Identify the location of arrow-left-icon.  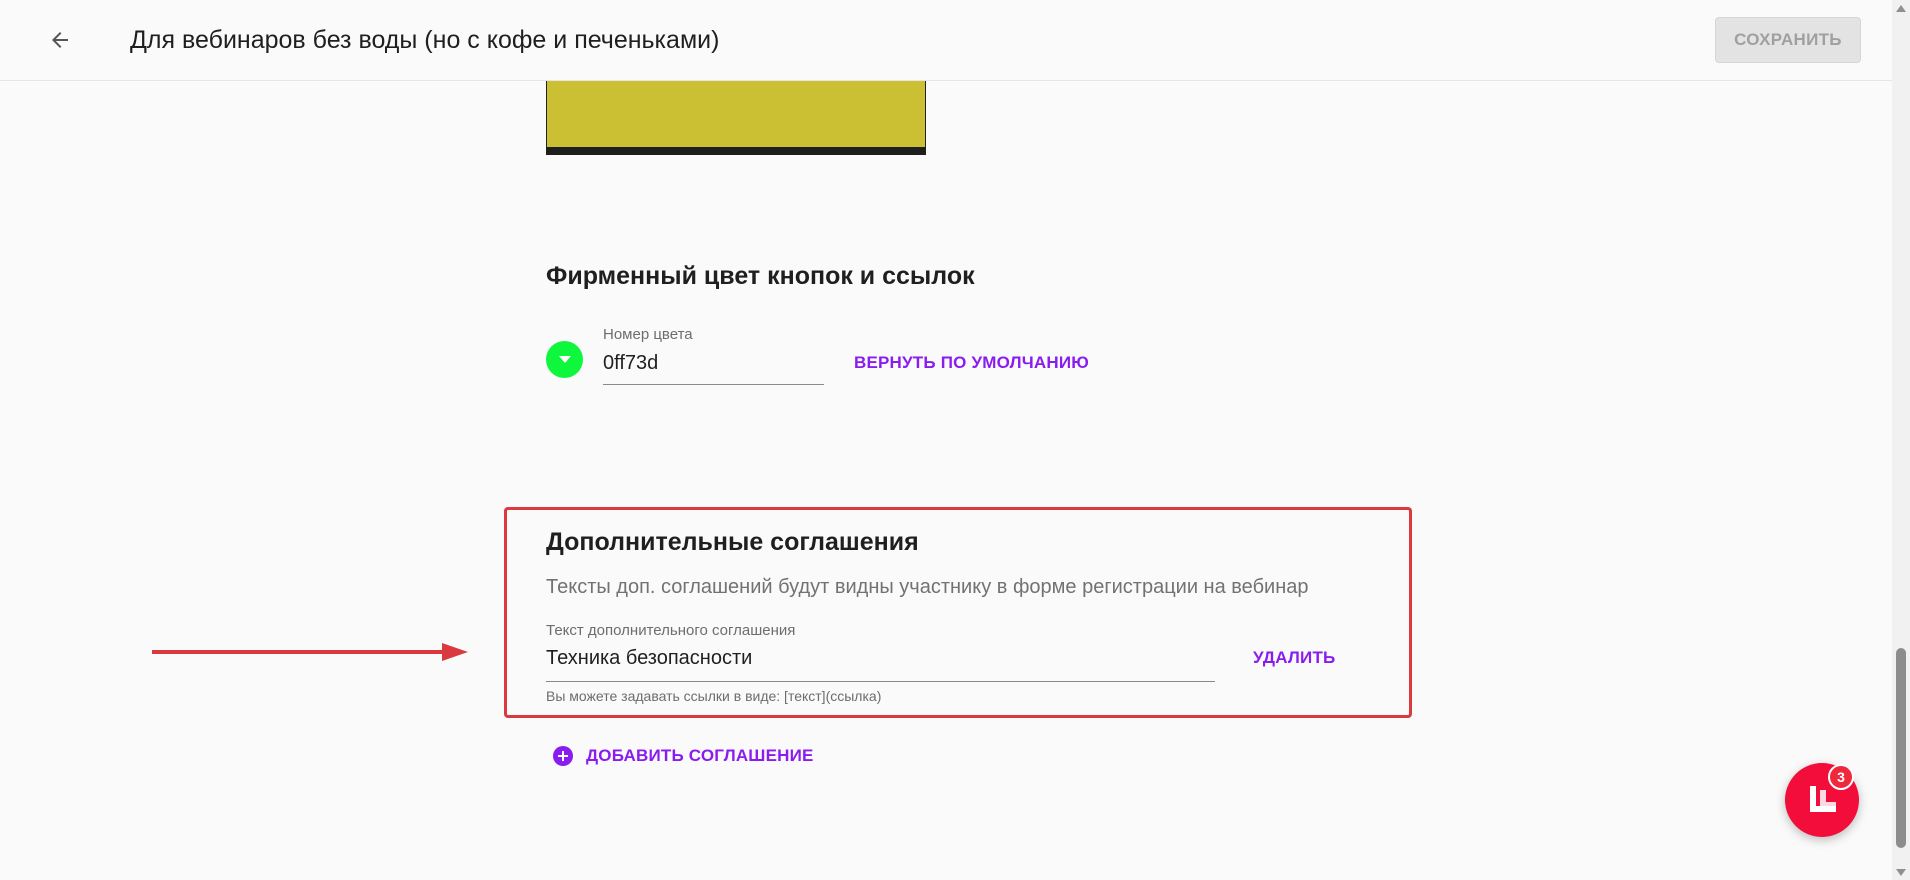
(60, 40).